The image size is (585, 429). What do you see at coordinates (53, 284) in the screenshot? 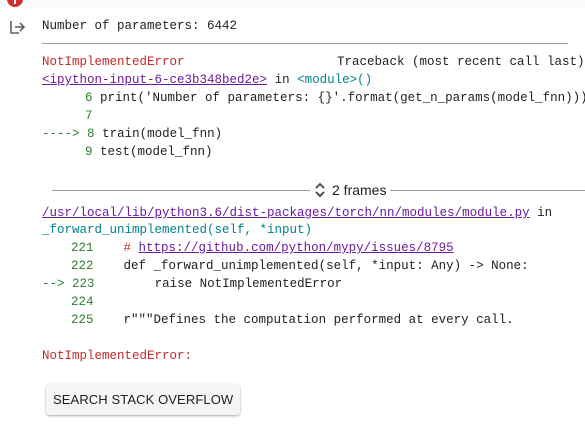
I see `current-line-arrow: -->` at bounding box center [53, 284].